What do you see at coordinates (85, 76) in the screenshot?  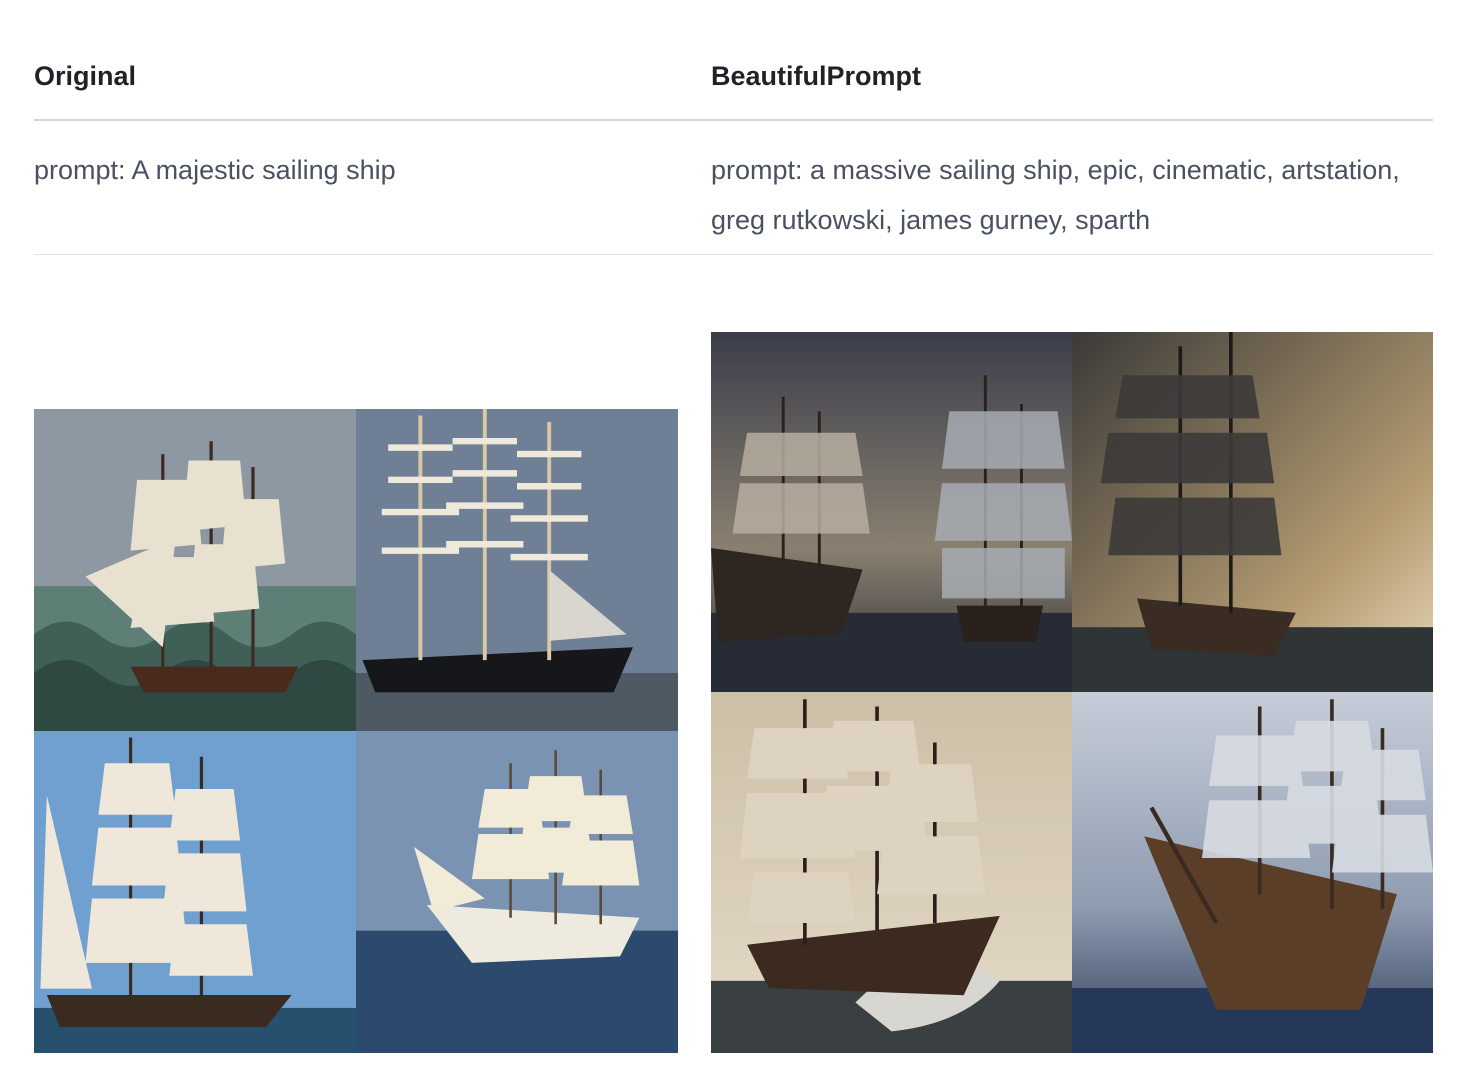 I see `column-header-original: Original` at bounding box center [85, 76].